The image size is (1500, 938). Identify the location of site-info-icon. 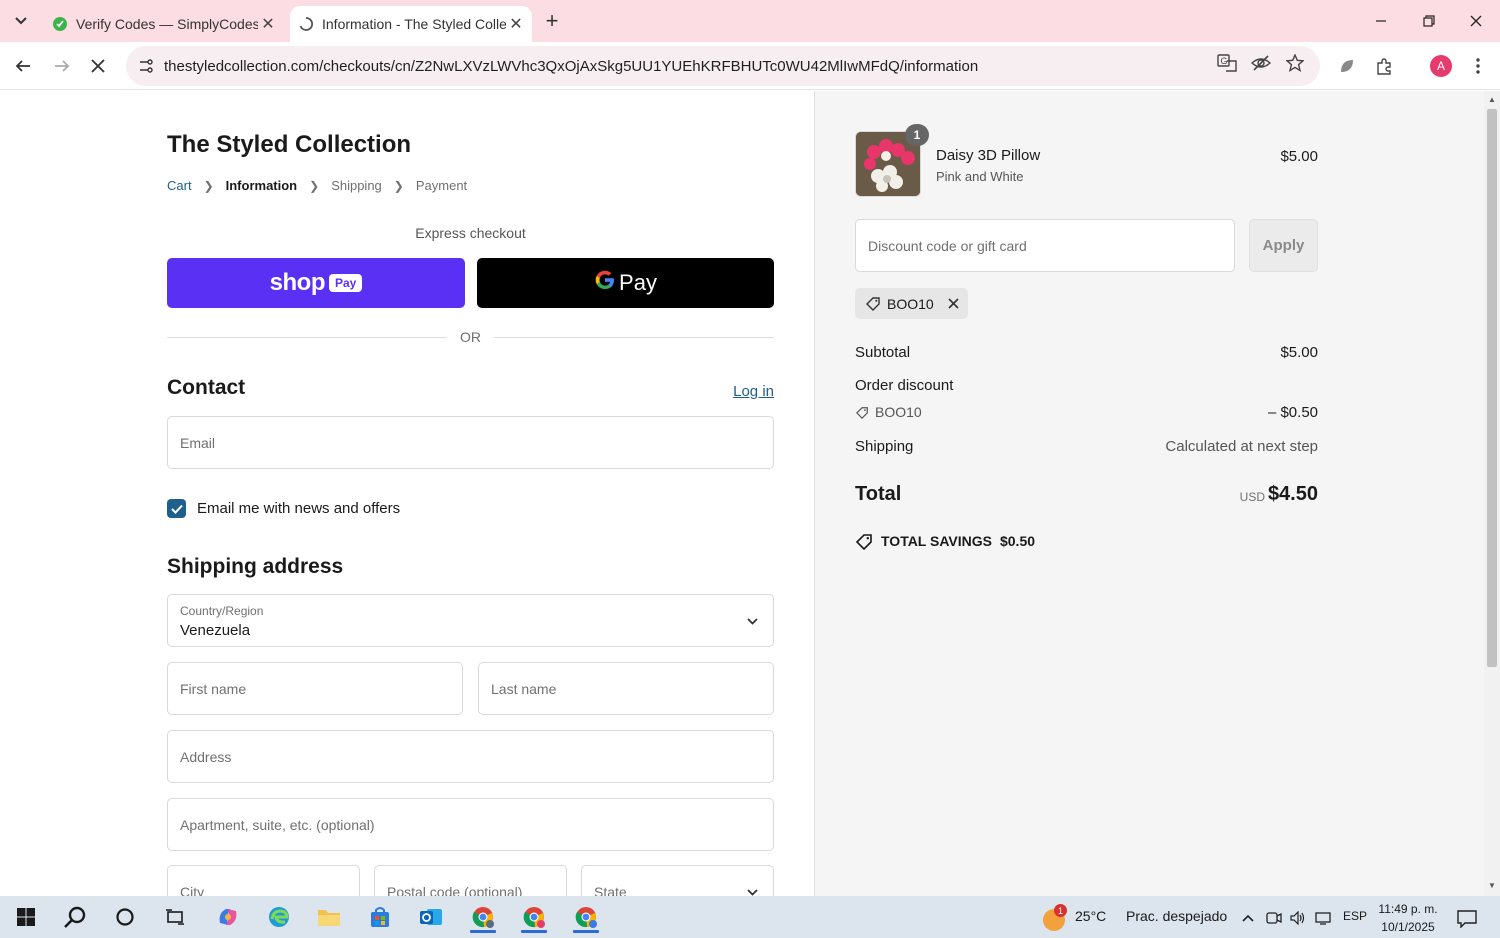
(146, 66).